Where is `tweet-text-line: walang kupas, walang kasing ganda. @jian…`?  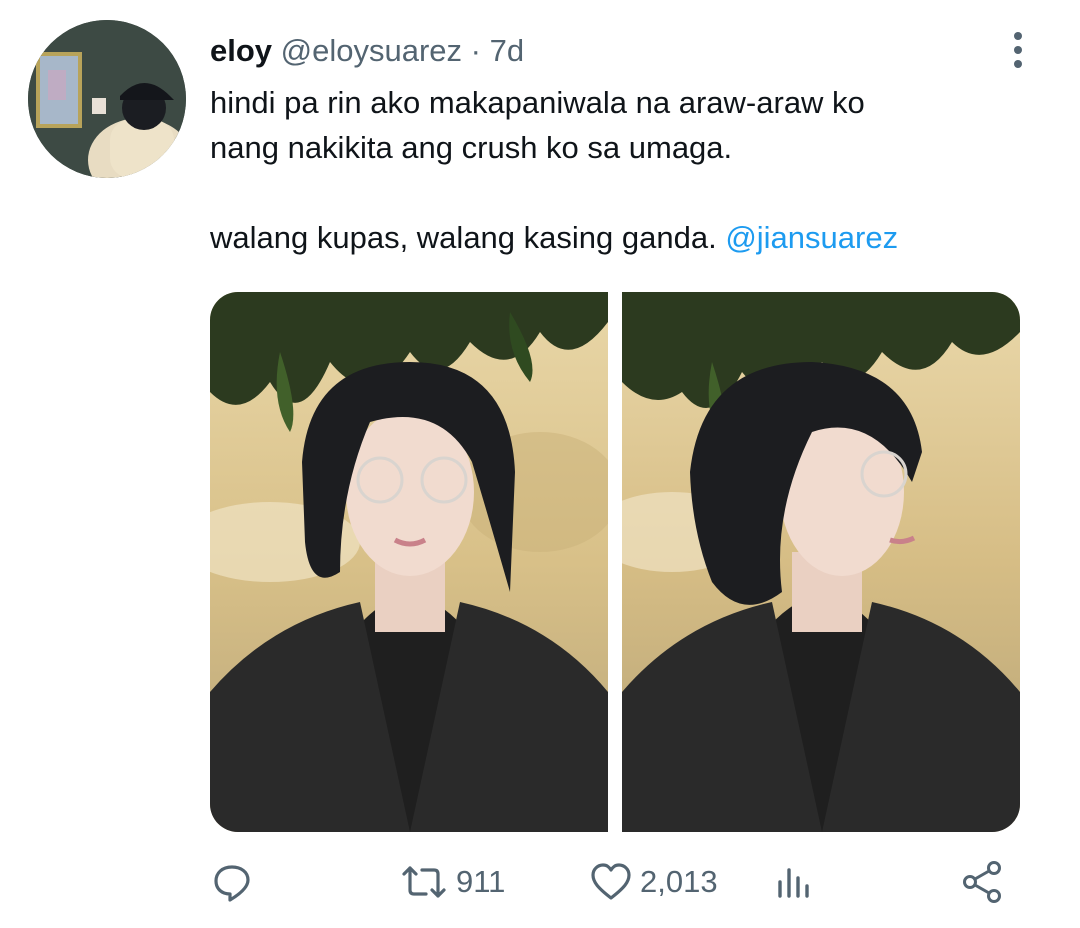
tweet-text-line: walang kupas, walang kasing ganda. @jian… is located at coordinates (630, 237).